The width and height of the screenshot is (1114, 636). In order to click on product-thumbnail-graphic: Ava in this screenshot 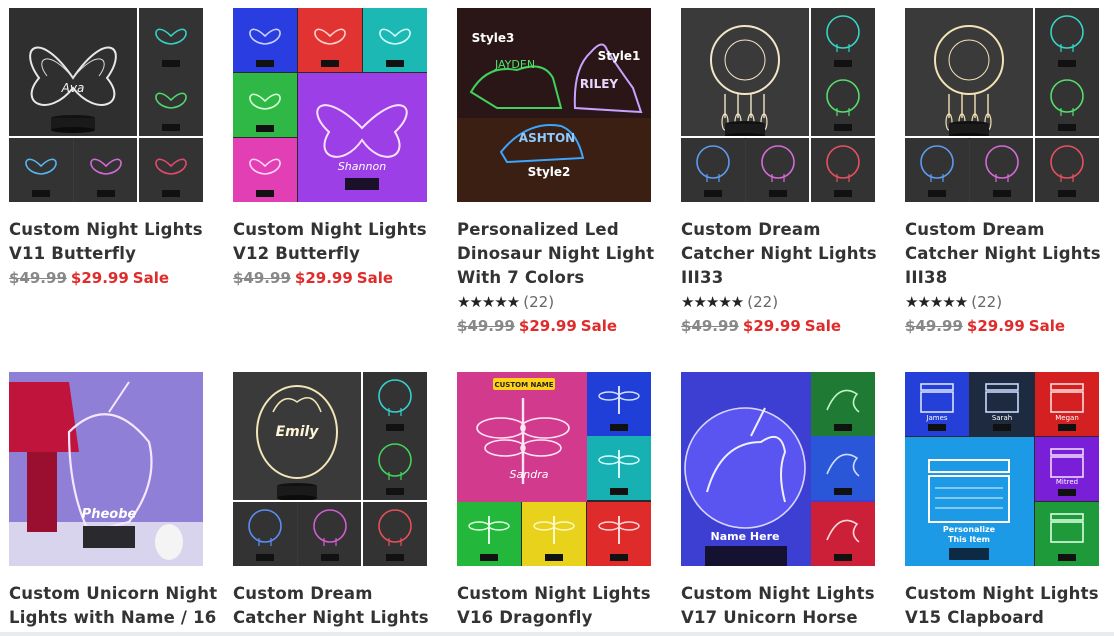, I will do `click(106, 105)`.